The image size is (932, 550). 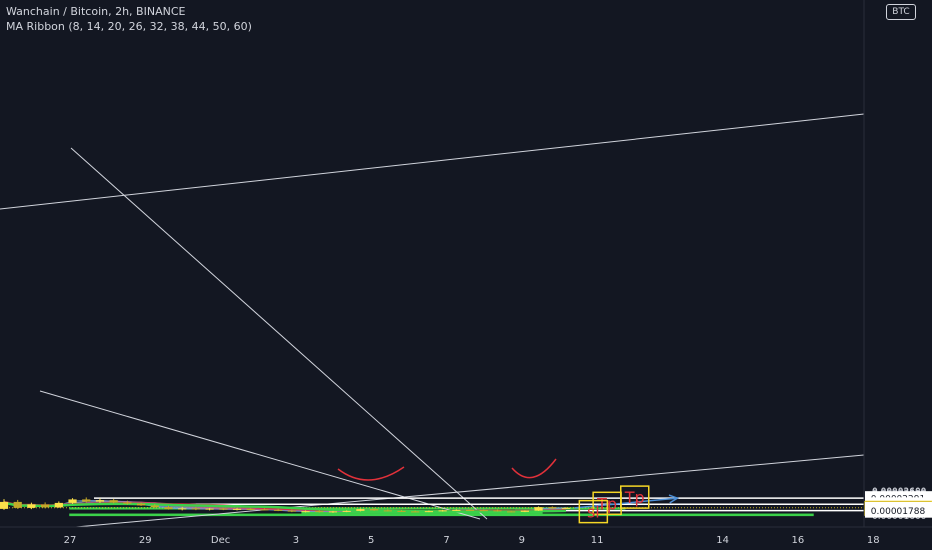 I want to click on annotation-label-0: Tp, so click(x=634, y=497).